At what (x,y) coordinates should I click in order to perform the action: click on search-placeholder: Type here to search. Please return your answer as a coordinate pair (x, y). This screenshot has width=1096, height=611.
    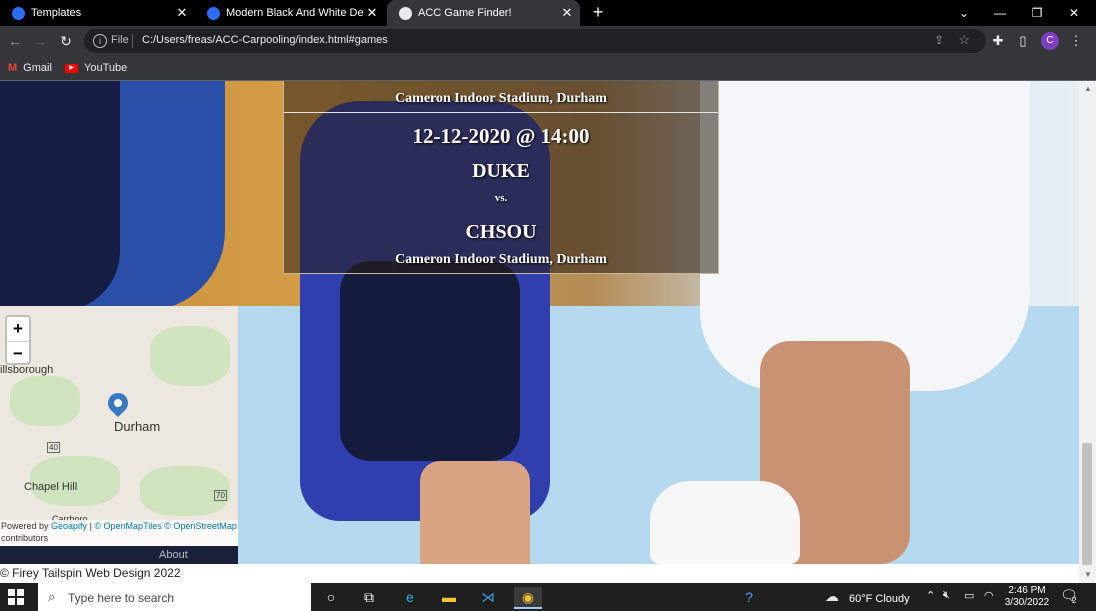
    Looking at the image, I should click on (121, 598).